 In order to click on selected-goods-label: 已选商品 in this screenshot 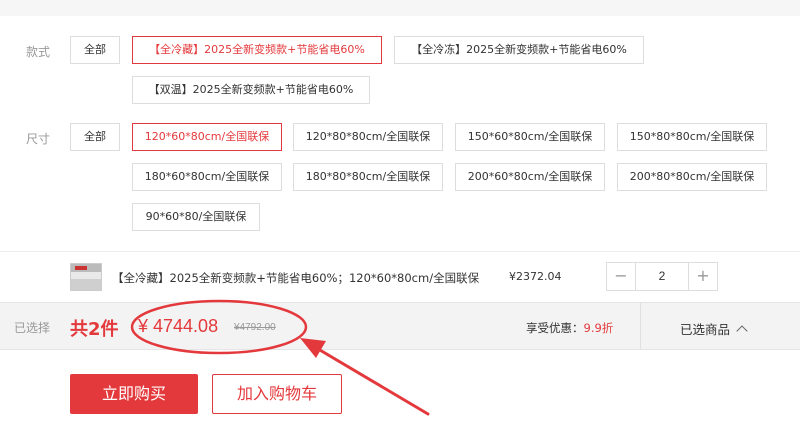, I will do `click(705, 329)`.